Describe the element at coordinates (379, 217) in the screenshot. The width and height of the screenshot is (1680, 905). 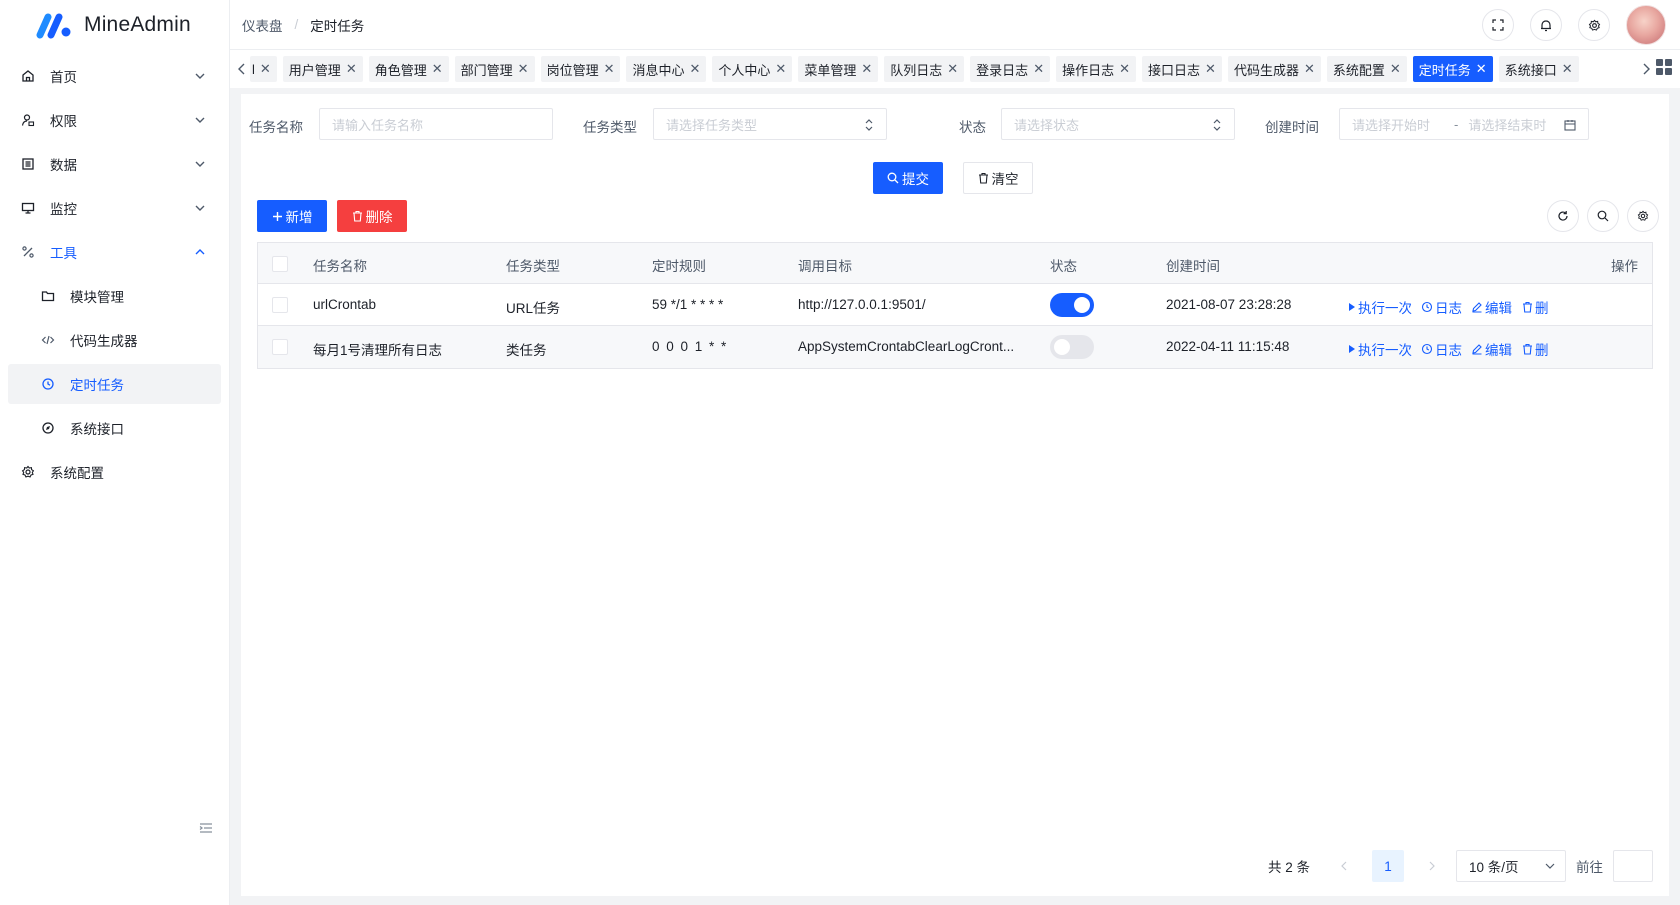
I see `delete-label: 删除` at that location.